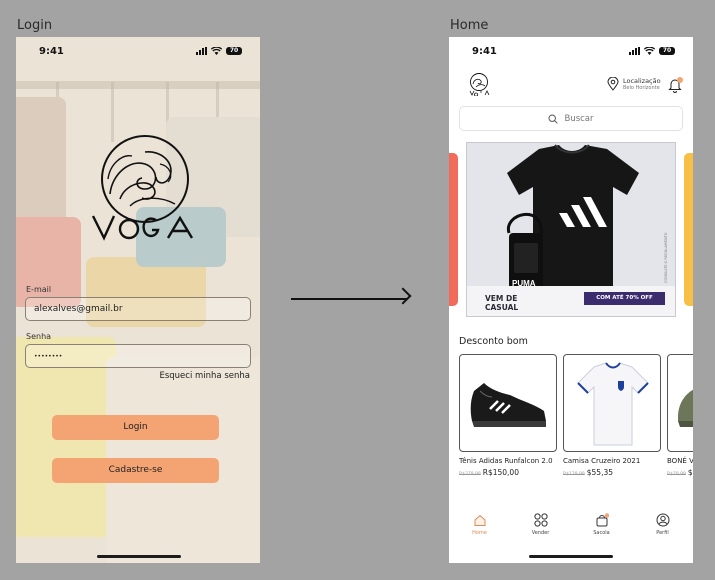 This screenshot has width=715, height=580. What do you see at coordinates (540, 520) in the screenshot?
I see `grid-icon` at bounding box center [540, 520].